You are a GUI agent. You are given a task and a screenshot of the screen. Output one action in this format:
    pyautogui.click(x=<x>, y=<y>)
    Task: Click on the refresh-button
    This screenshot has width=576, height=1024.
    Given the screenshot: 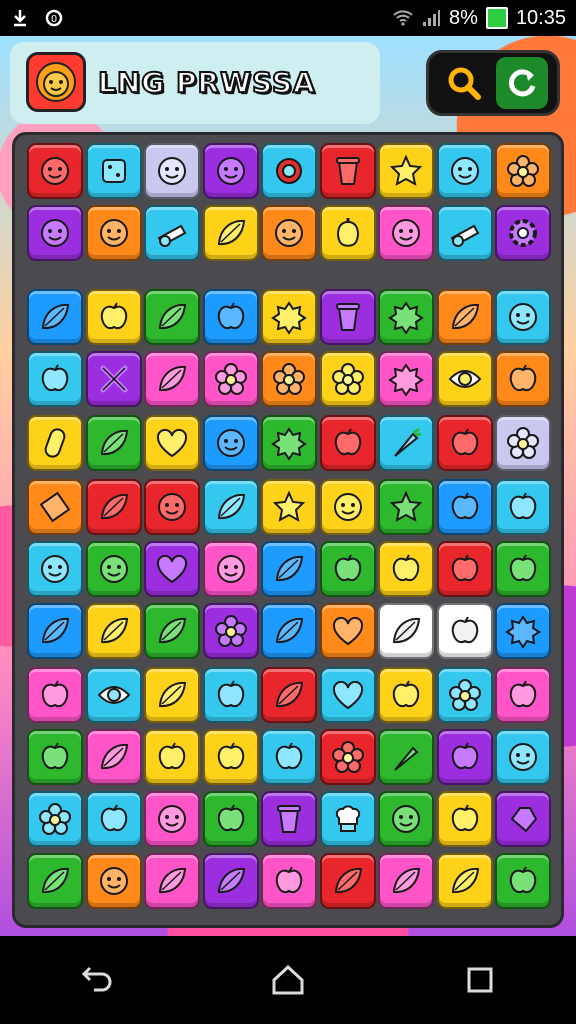 What is the action you would take?
    pyautogui.click(x=522, y=83)
    